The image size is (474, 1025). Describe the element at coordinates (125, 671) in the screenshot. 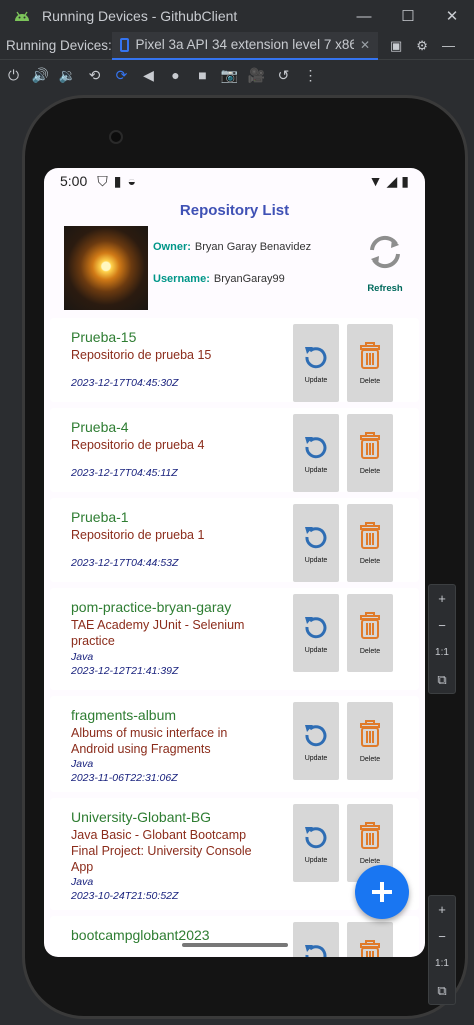

I see `repo-date: 2023-12-12T21:41:39Z` at that location.